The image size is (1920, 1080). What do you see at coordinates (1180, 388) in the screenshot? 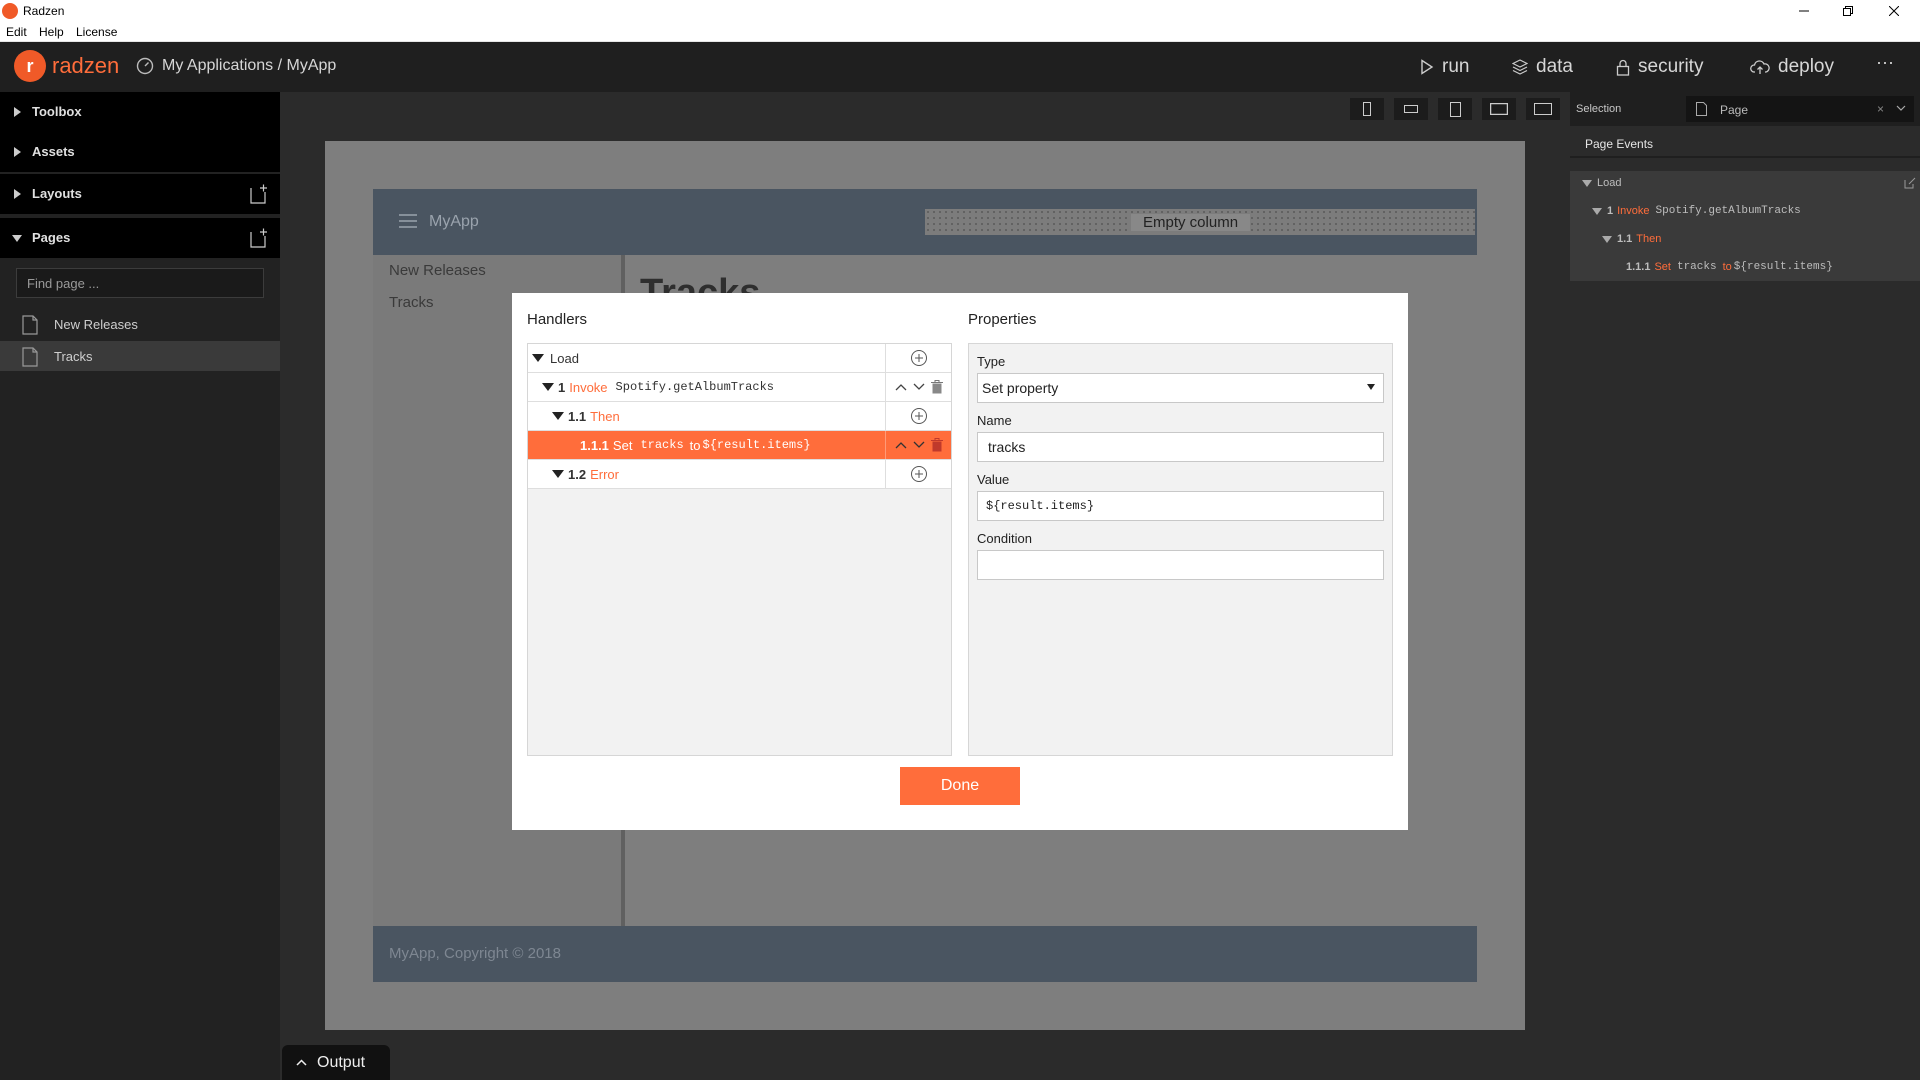
I see `type-select: Set property` at bounding box center [1180, 388].